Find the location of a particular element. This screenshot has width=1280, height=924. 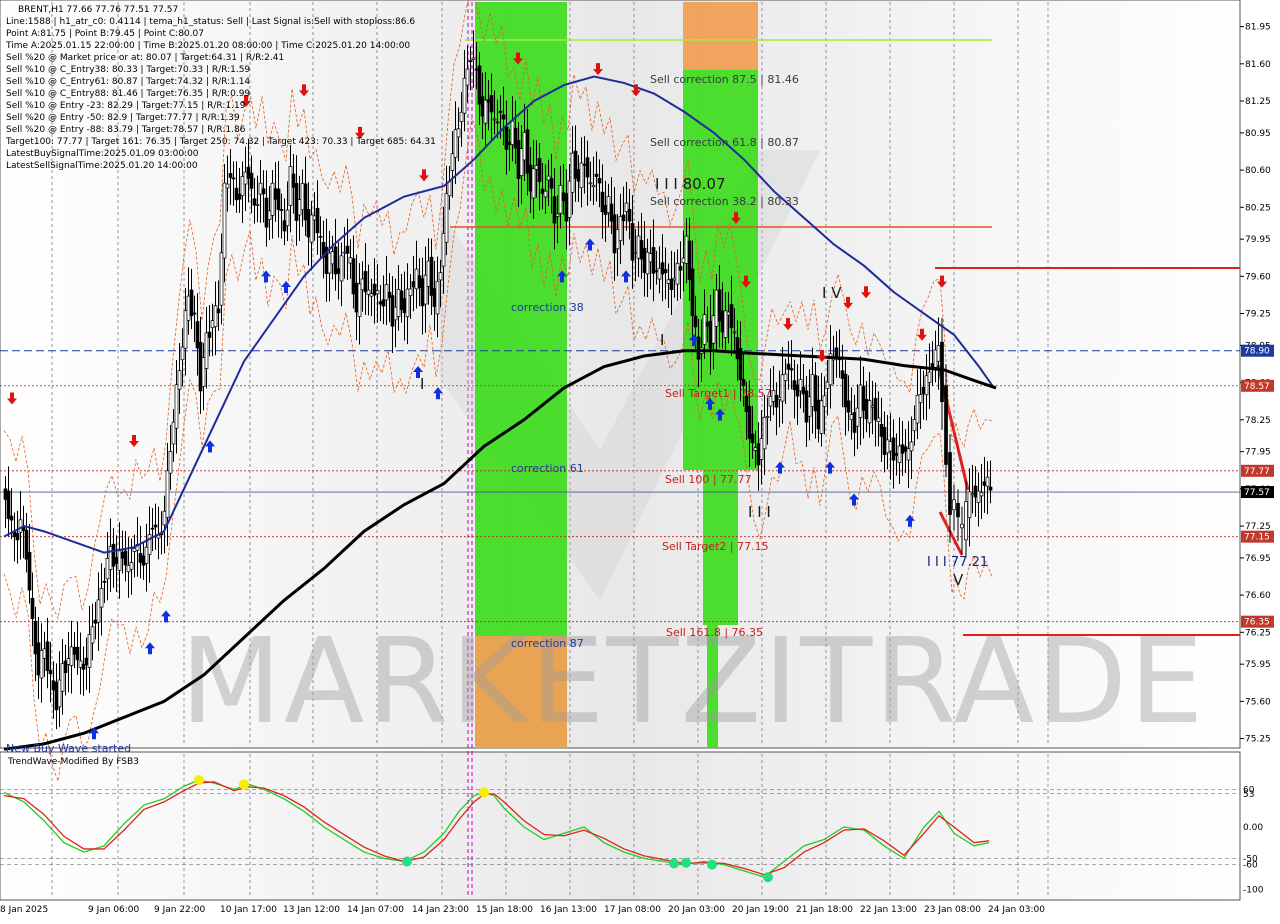

sell-correction-618-label: Sell correction 61.8 | 80.87 is located at coordinates (724, 142).